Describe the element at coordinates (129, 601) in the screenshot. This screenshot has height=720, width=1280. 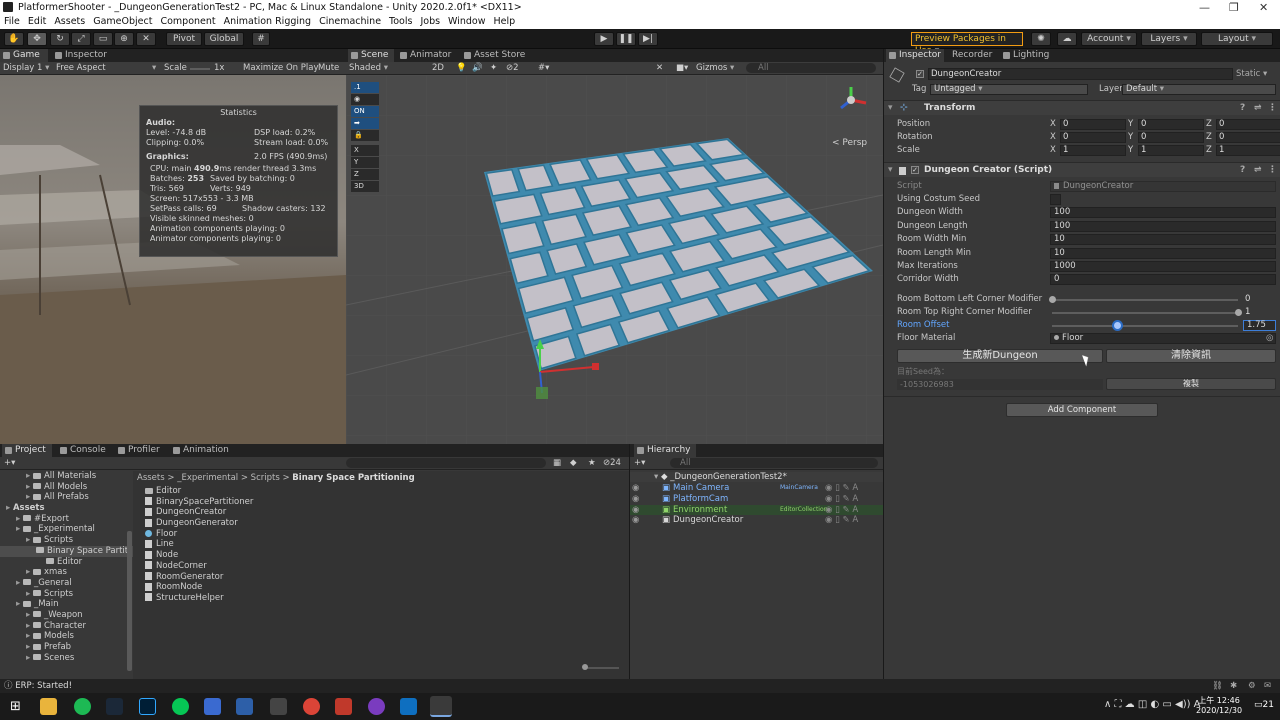
I see `tree-scrollbar` at that location.